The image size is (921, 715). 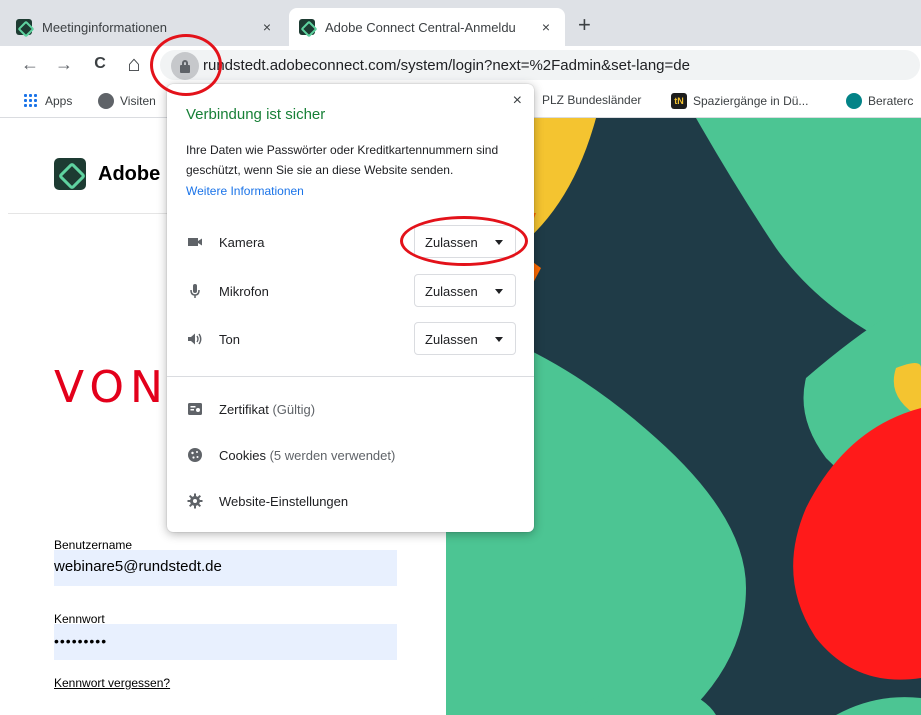 What do you see at coordinates (134, 64) in the screenshot?
I see `home-button: ⌂` at bounding box center [134, 64].